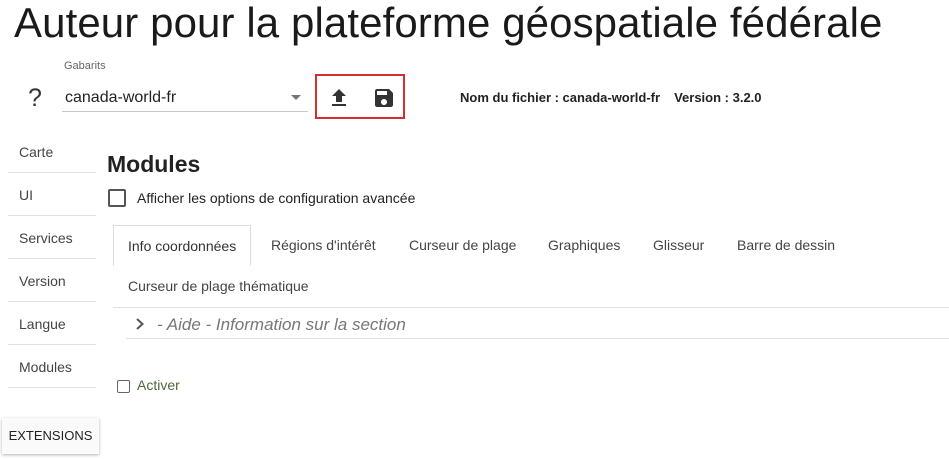  What do you see at coordinates (50, 436) in the screenshot?
I see `extensions-button: EXTENSIONS` at bounding box center [50, 436].